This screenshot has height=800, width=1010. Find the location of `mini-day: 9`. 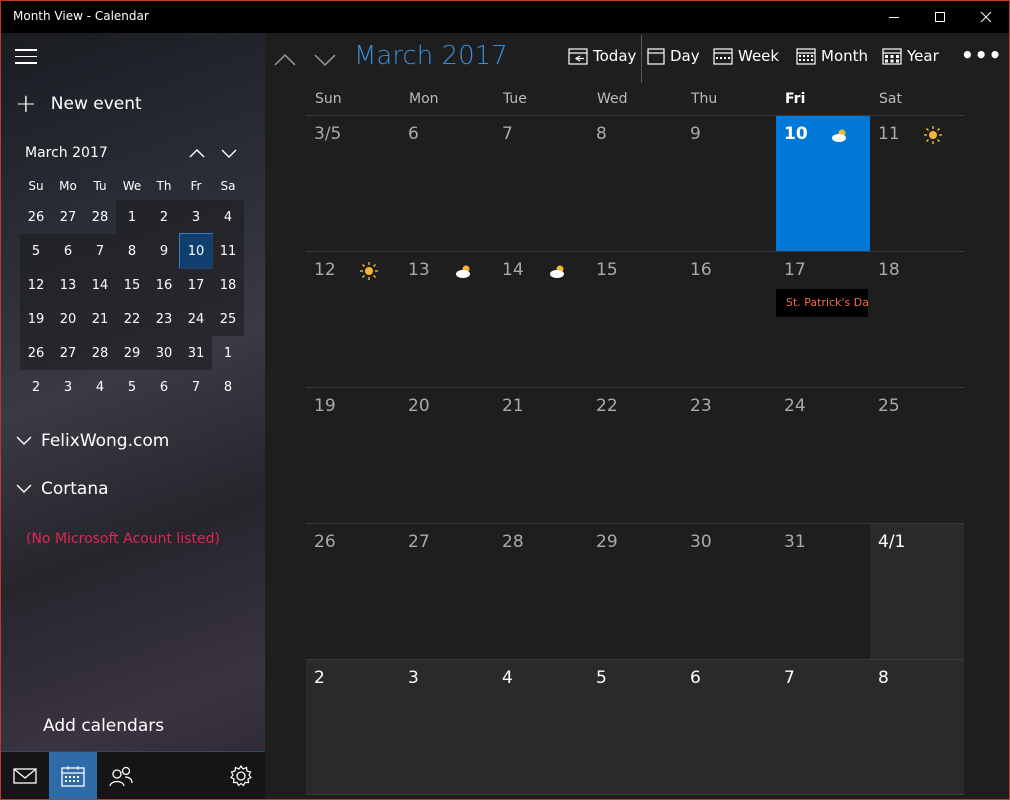

mini-day: 9 is located at coordinates (164, 251).